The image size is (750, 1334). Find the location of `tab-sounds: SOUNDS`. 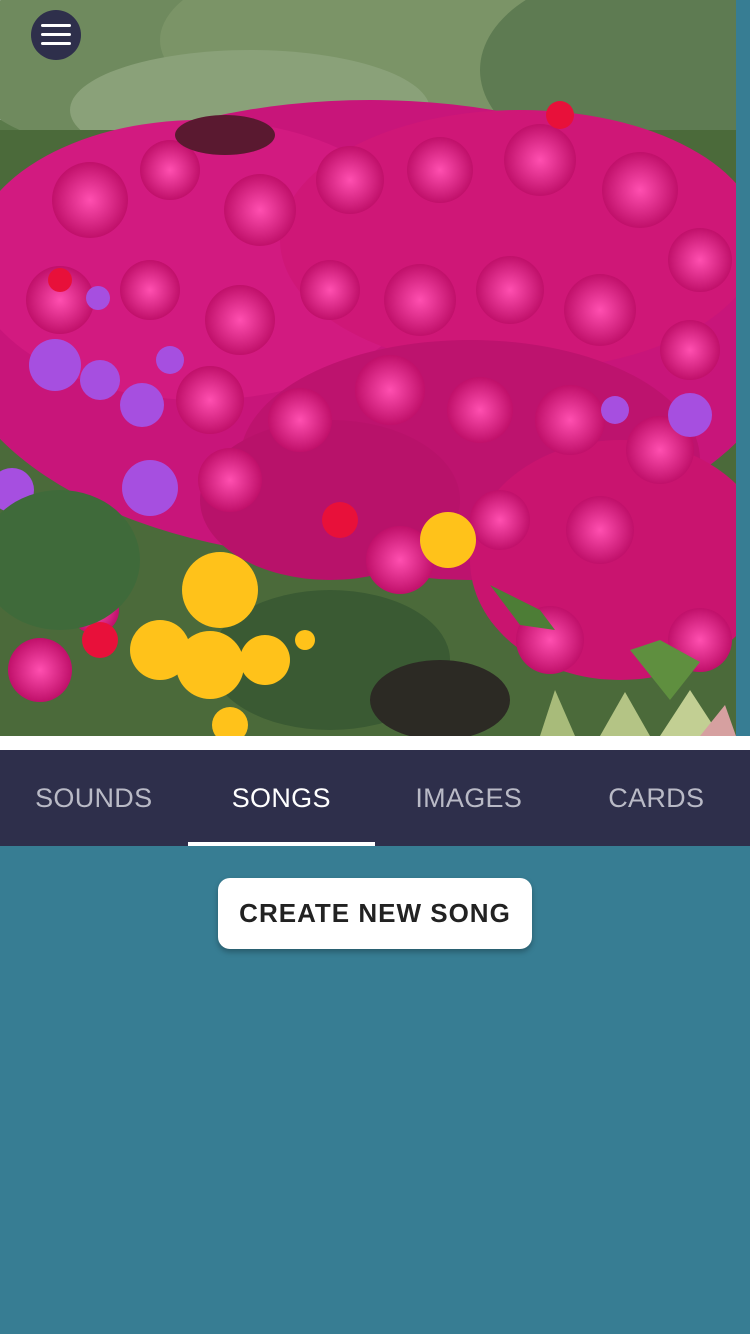

tab-sounds: SOUNDS is located at coordinates (94, 798).